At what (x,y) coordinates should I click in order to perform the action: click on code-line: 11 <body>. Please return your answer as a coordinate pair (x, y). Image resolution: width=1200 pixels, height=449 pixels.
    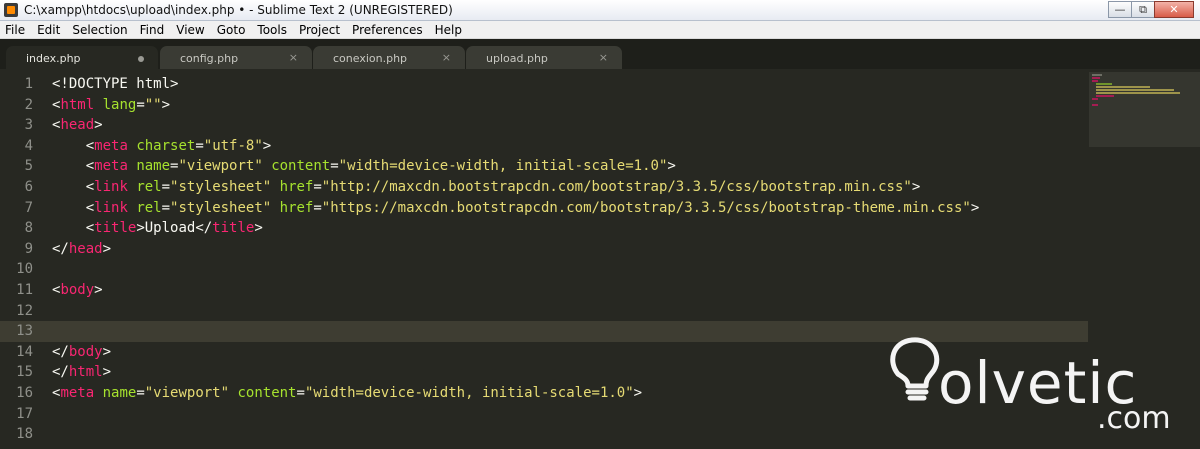
    Looking at the image, I should click on (544, 290).